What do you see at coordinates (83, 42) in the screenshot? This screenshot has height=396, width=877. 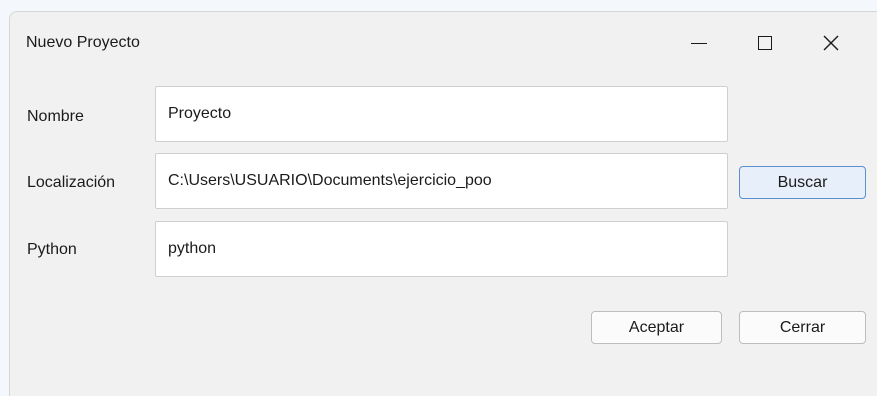 I see `window-title: Nuevo Proyecto` at bounding box center [83, 42].